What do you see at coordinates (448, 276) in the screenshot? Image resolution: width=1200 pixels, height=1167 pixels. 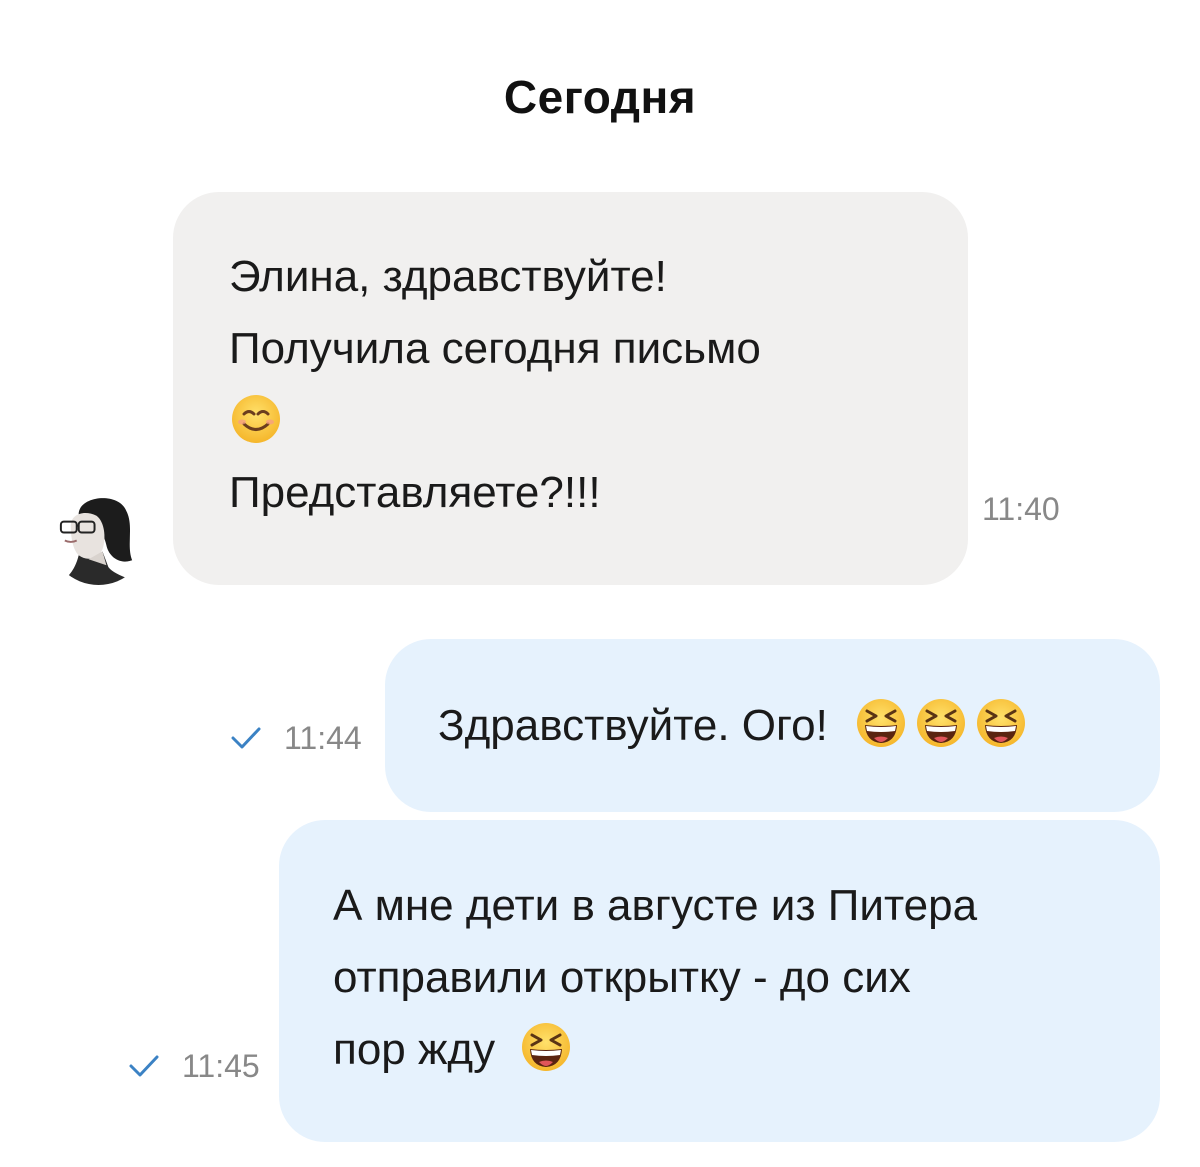 I see `message-line: Элина, здравствуйте!` at bounding box center [448, 276].